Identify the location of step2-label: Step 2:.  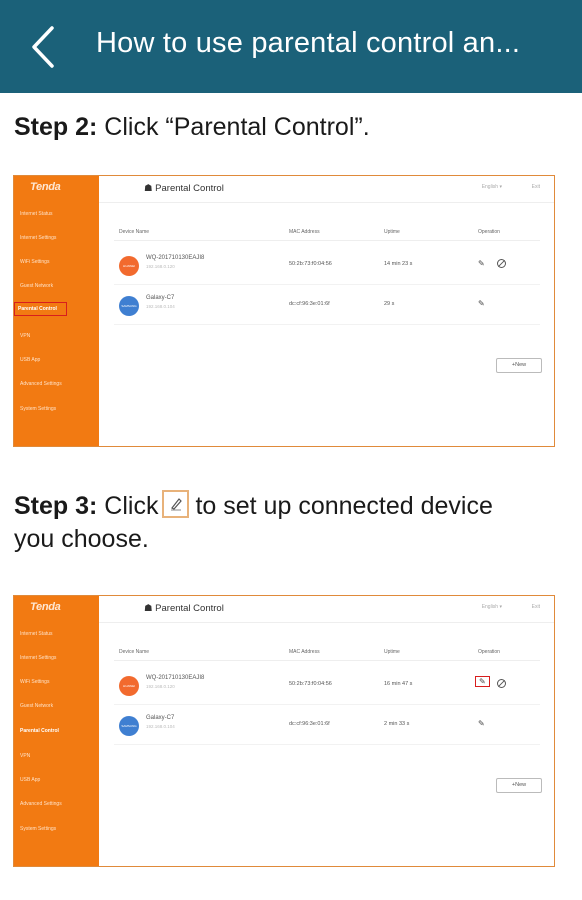
(56, 127).